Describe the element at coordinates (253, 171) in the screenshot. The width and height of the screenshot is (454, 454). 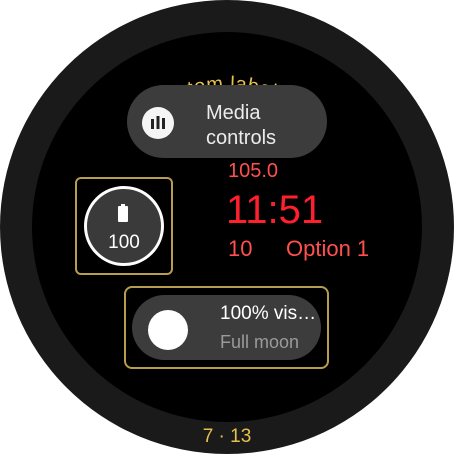
I see `top-value: 105.0` at that location.